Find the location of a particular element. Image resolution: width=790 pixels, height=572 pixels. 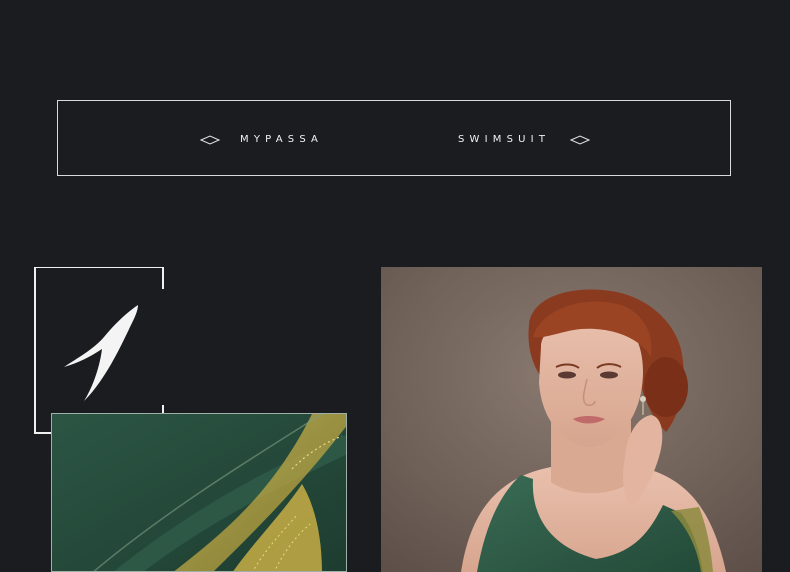

section-number-glyph is located at coordinates (101, 353).